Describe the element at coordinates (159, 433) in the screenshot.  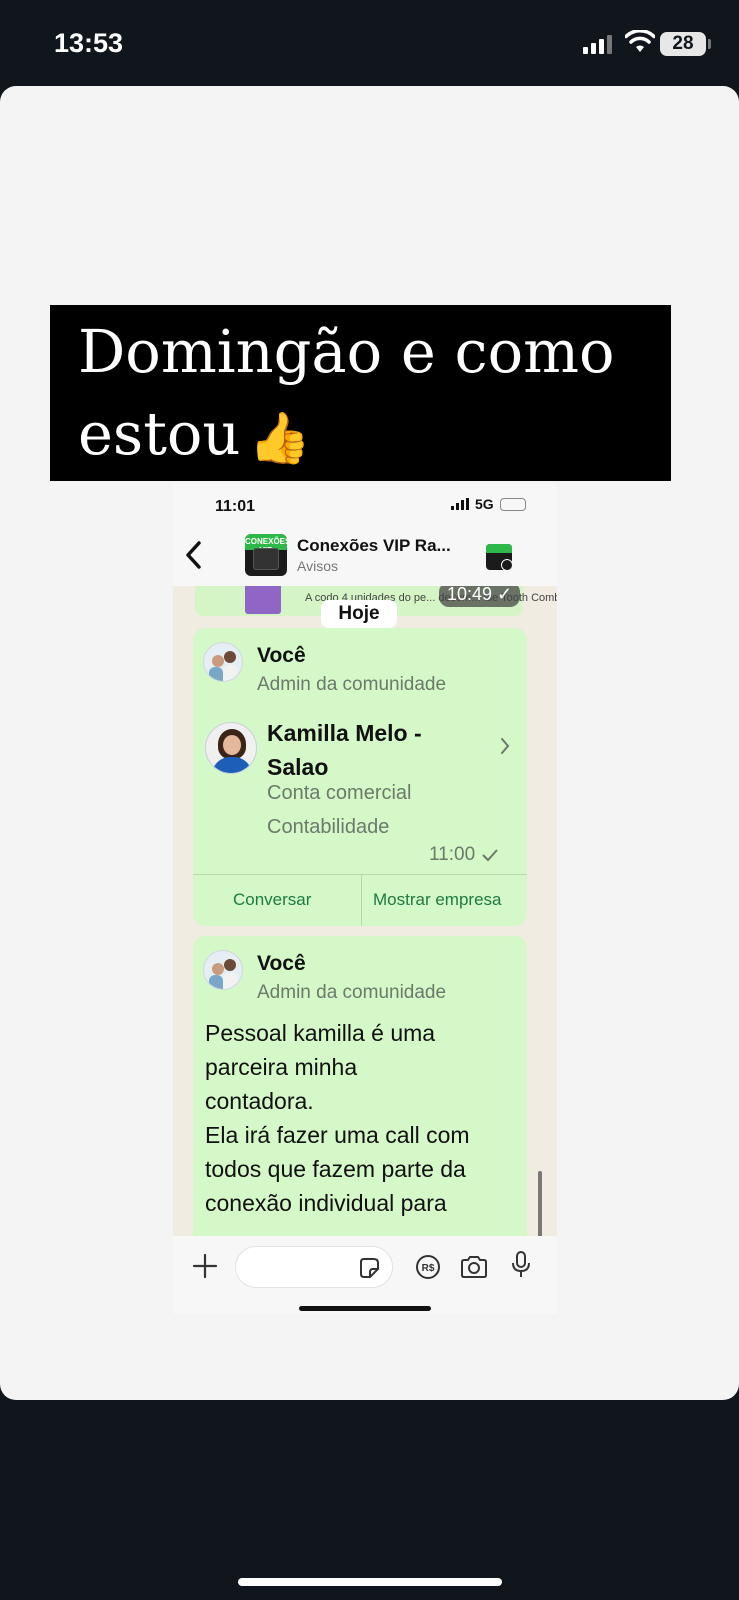
I see `caption-line-2-text: estou` at that location.